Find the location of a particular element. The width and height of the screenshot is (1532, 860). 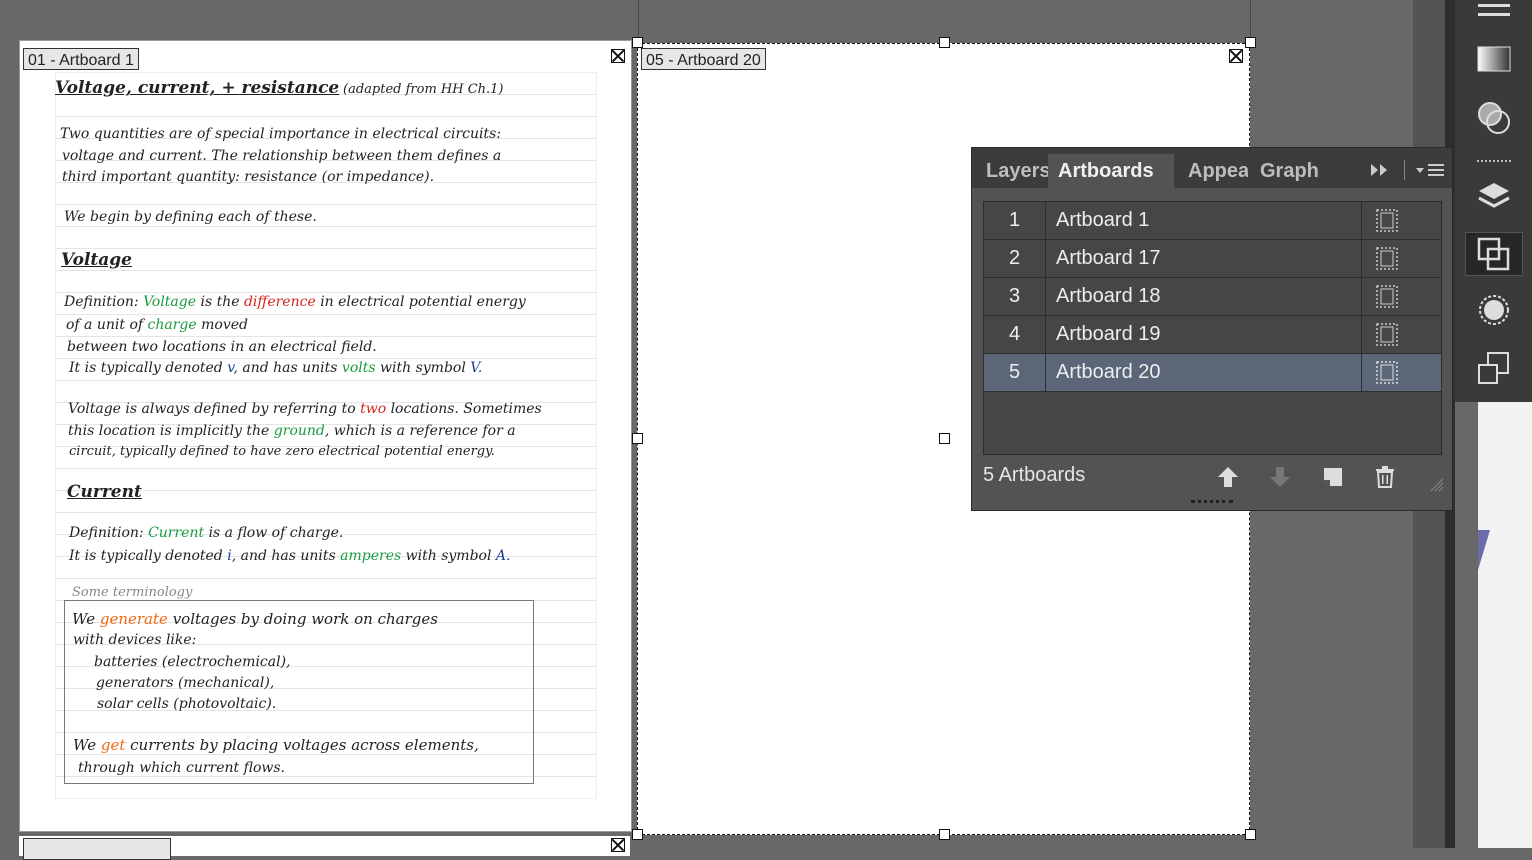

current-heading: Current is located at coordinates (104, 492).